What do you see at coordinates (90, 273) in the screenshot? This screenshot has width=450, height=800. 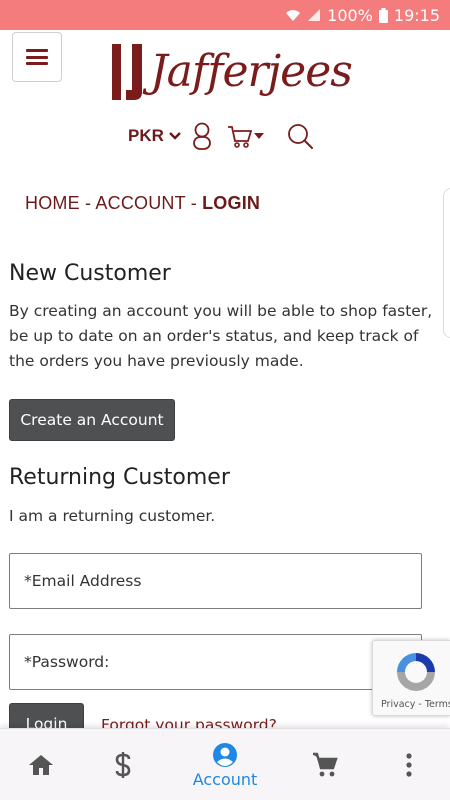 I see `new-customer-heading: New Customer` at bounding box center [90, 273].